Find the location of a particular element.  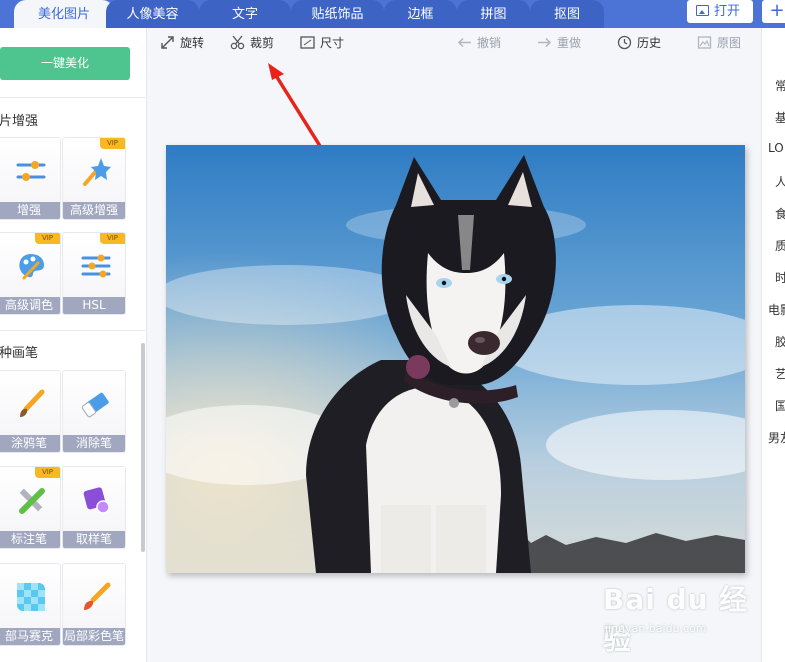

tool-label: 部马赛克 is located at coordinates (30, 636).